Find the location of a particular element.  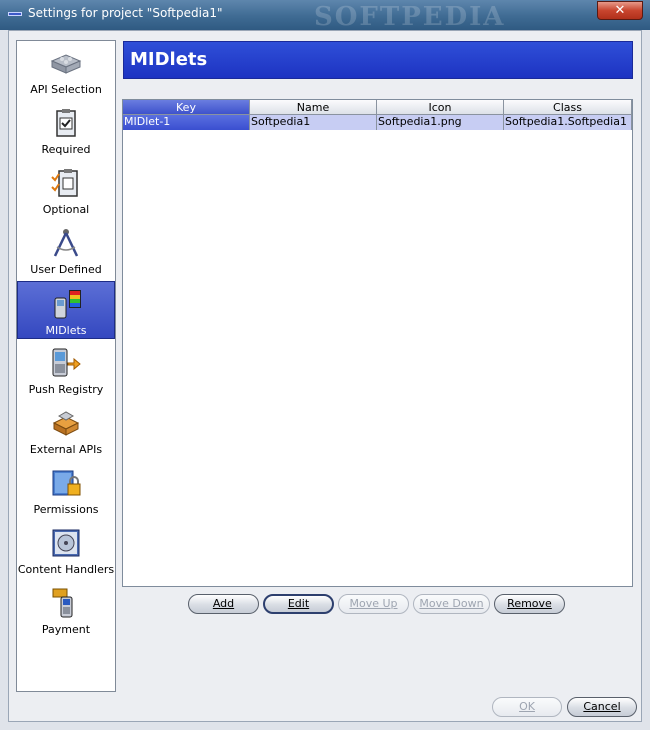

compass-icon is located at coordinates (66, 243).